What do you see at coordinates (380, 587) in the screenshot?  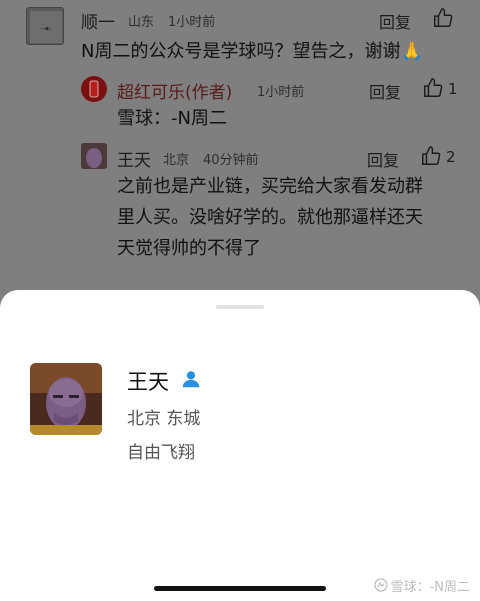 I see `snowball-logo-icon` at bounding box center [380, 587].